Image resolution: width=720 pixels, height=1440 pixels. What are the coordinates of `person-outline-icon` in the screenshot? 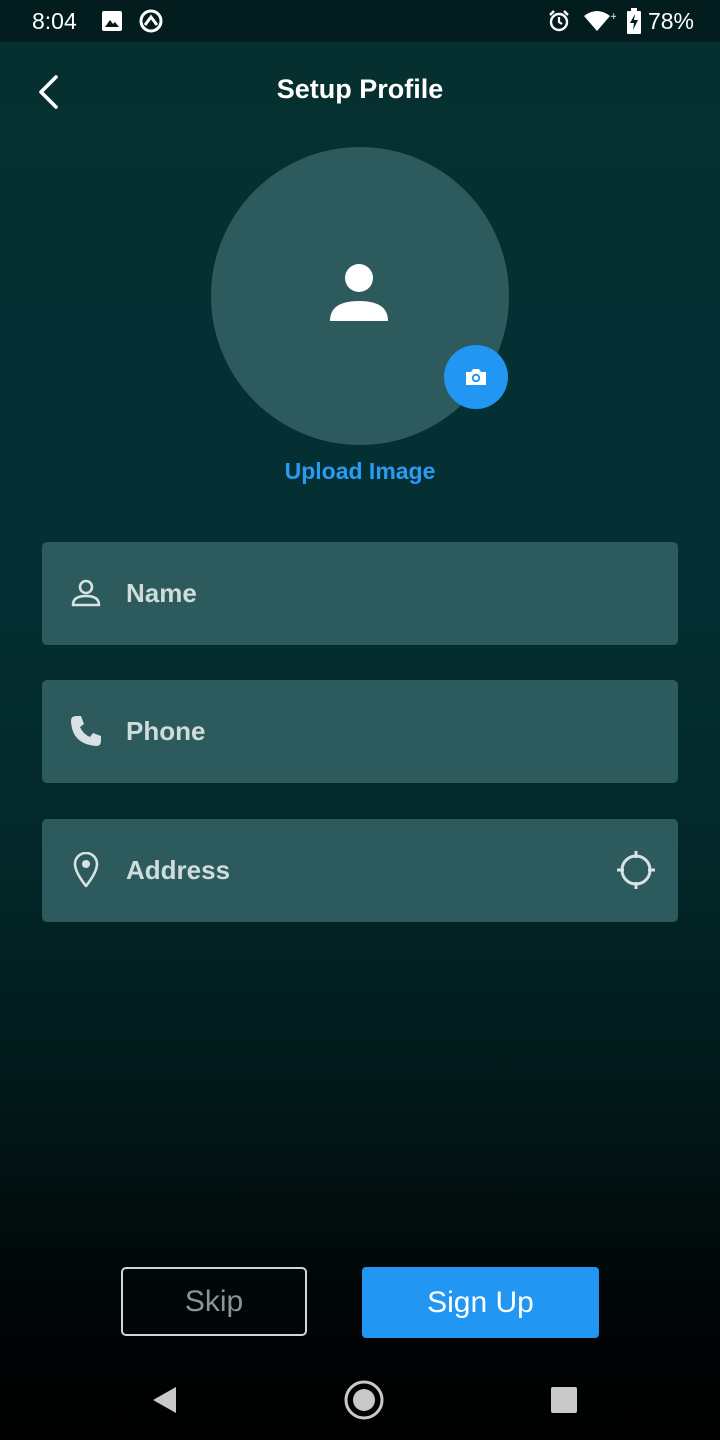 It's located at (86, 593).